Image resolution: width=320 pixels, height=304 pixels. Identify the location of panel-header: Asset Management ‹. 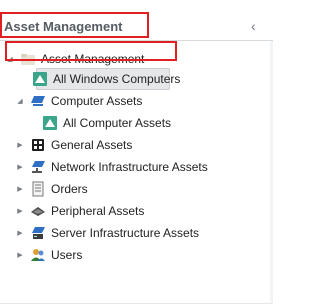
(136, 20).